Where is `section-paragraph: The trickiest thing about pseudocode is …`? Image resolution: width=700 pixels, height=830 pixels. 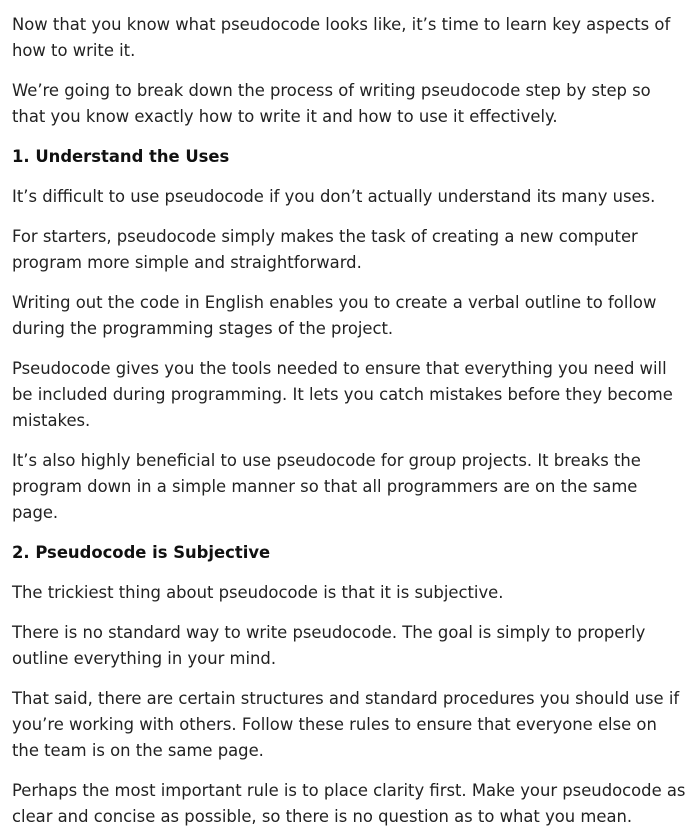
section-paragraph: The trickiest thing about pseudocode is … is located at coordinates (258, 592).